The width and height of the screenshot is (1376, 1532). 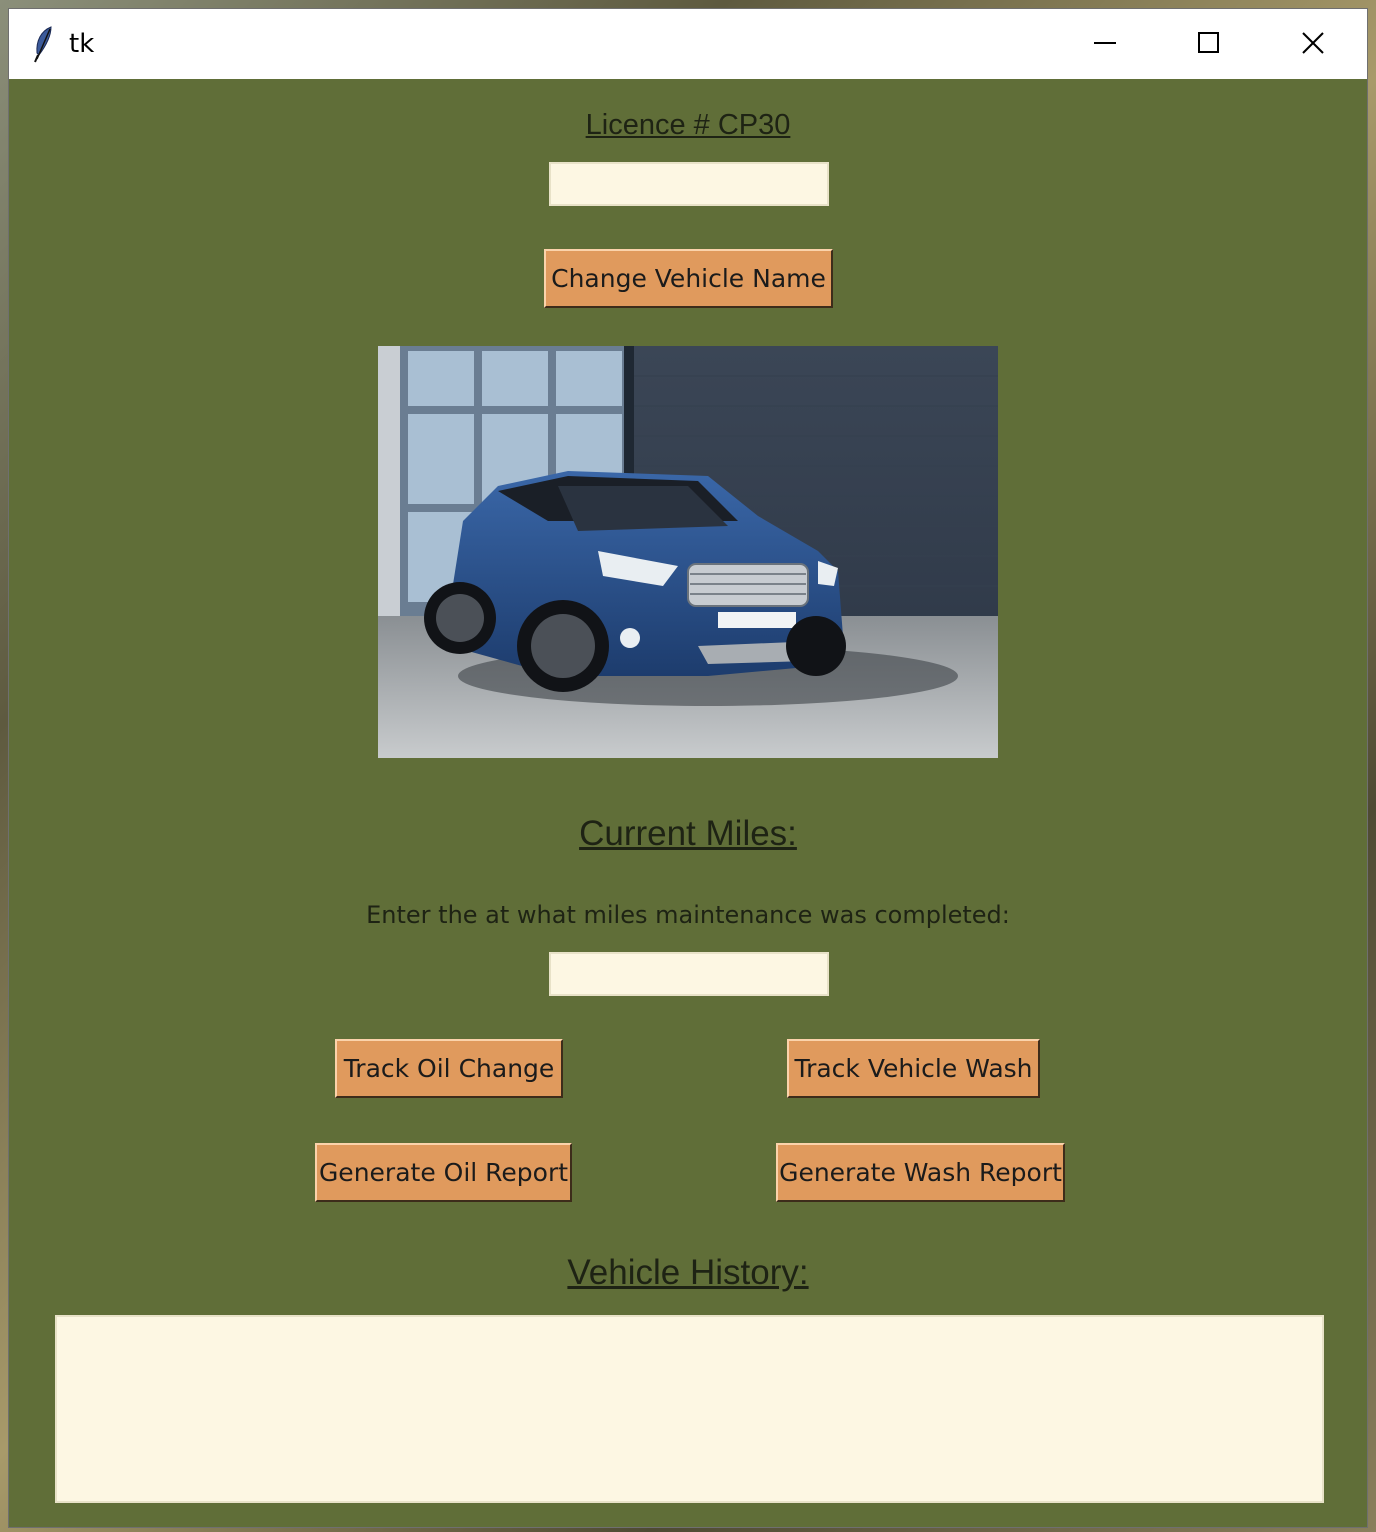 I want to click on vehicle-history-label: Vehicle History:, so click(x=688, y=1272).